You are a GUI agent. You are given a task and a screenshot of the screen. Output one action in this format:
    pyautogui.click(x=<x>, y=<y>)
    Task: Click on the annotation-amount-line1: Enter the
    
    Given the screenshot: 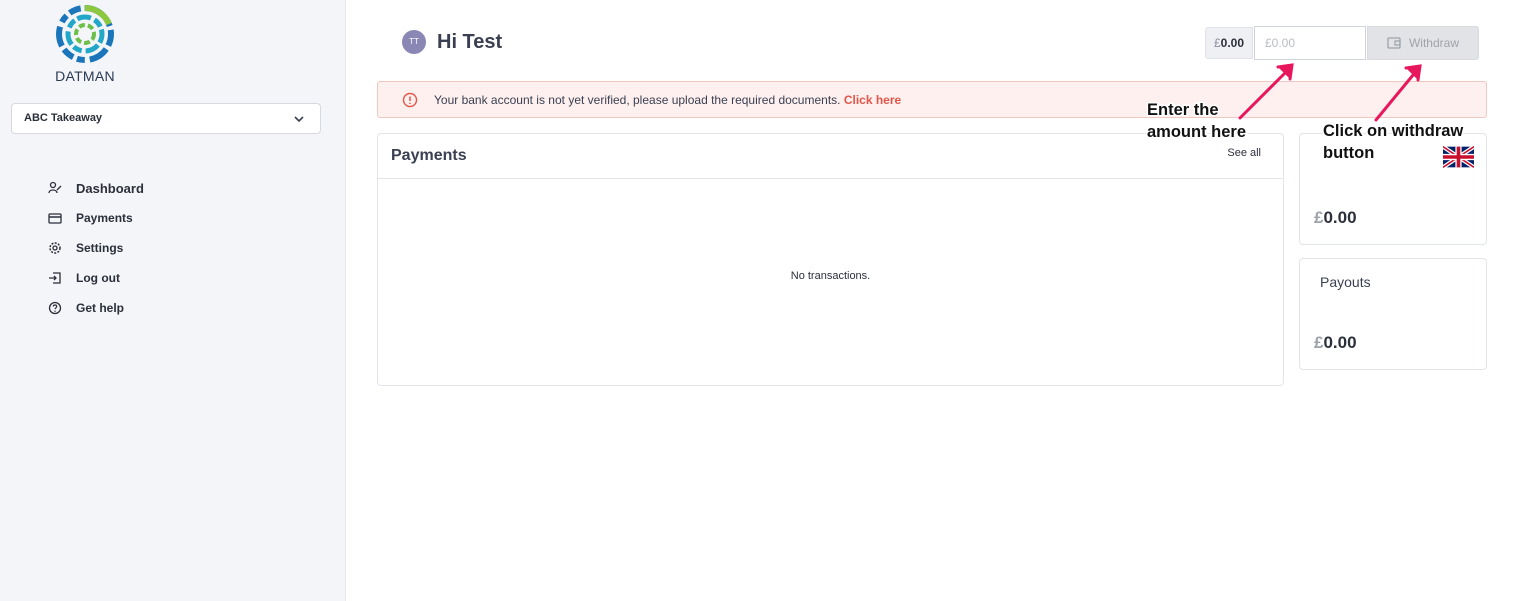 What is the action you would take?
    pyautogui.click(x=1182, y=110)
    